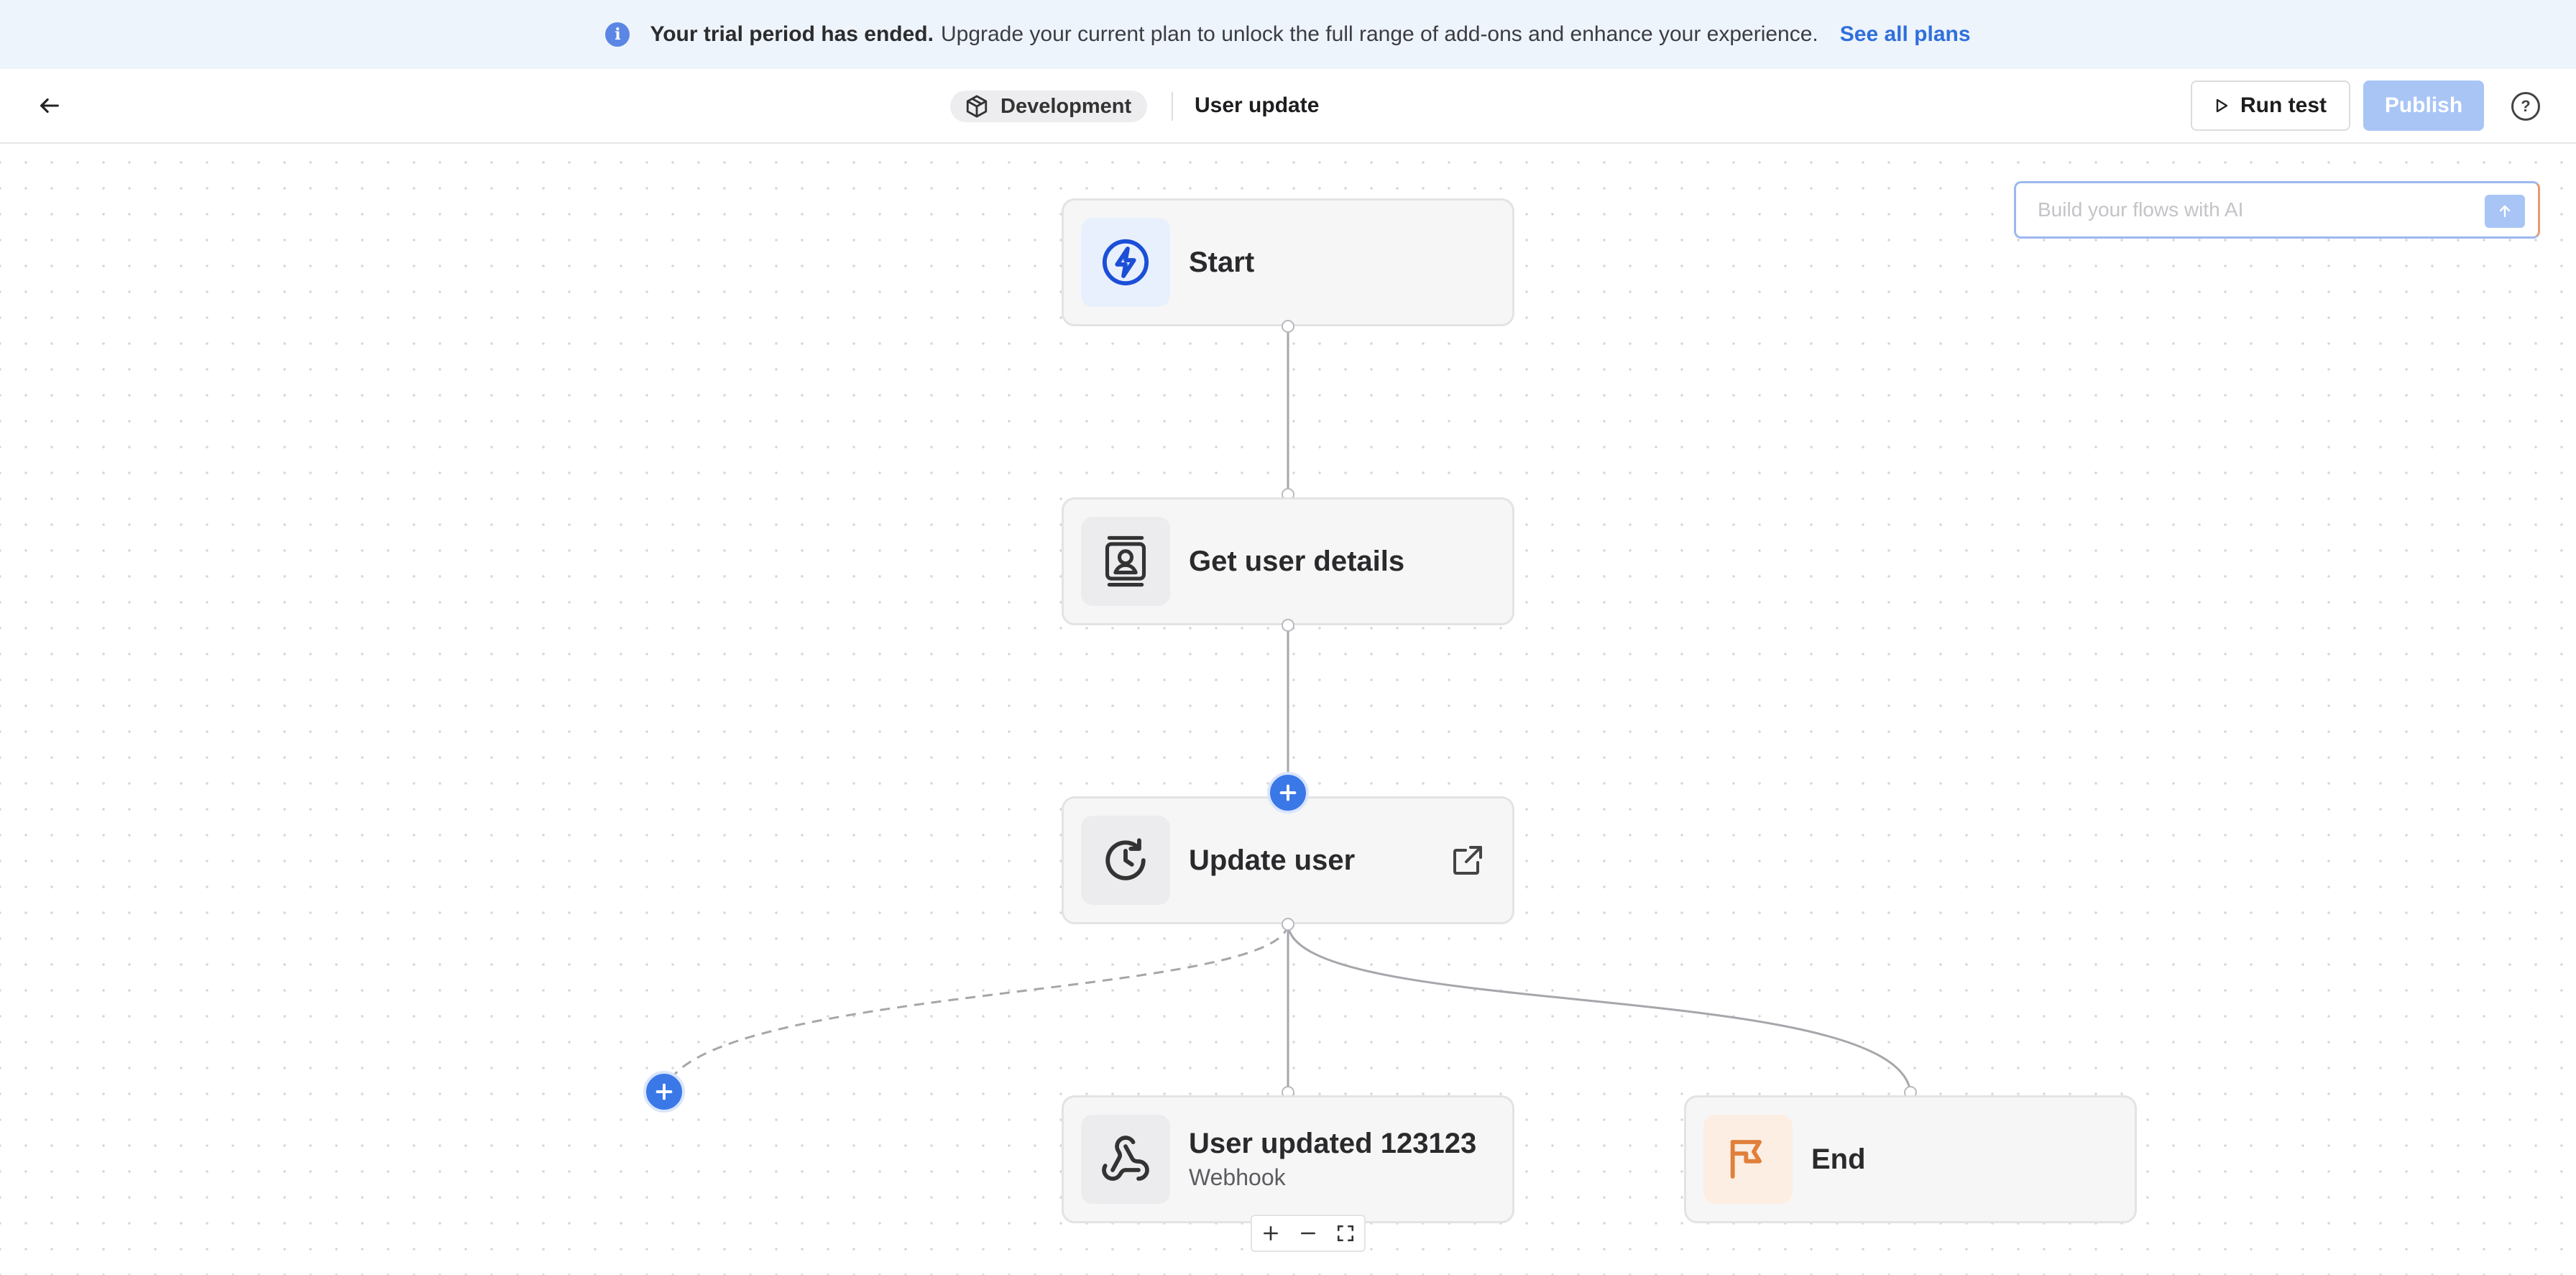  I want to click on node-title: Update user, so click(1272, 860).